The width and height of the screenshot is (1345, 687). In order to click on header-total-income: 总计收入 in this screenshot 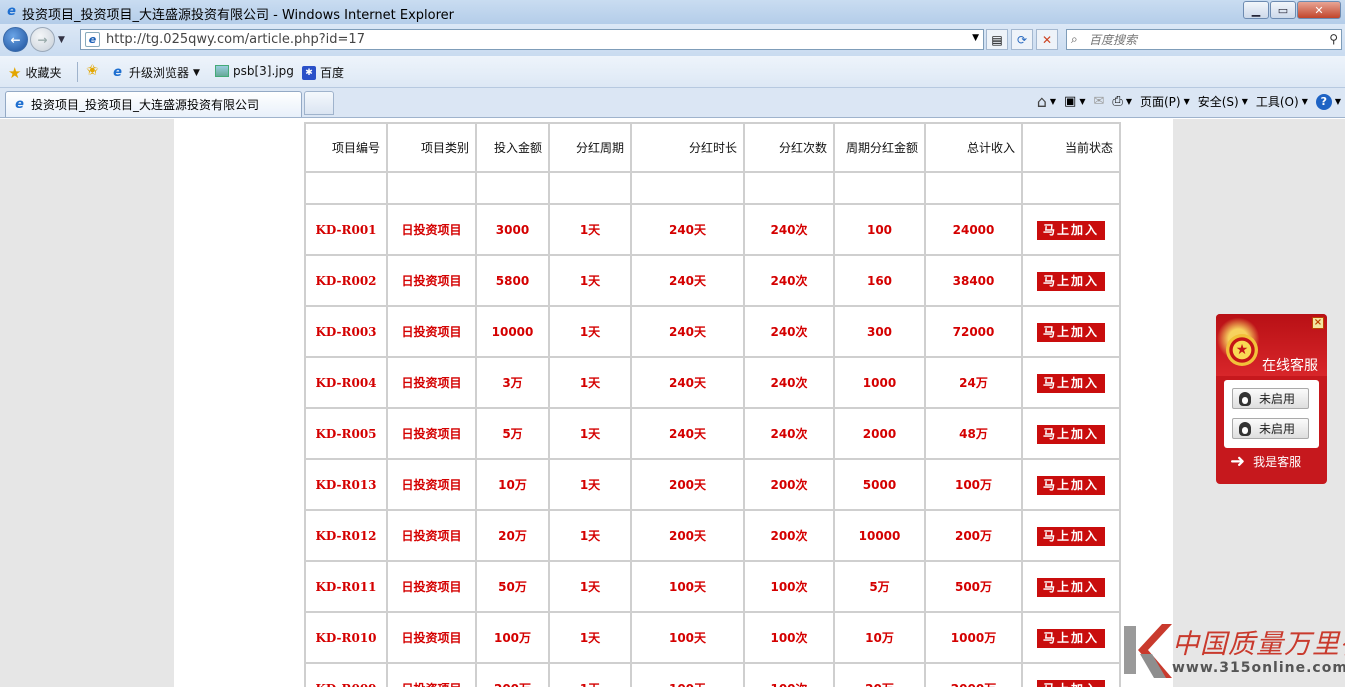, I will do `click(973, 147)`.